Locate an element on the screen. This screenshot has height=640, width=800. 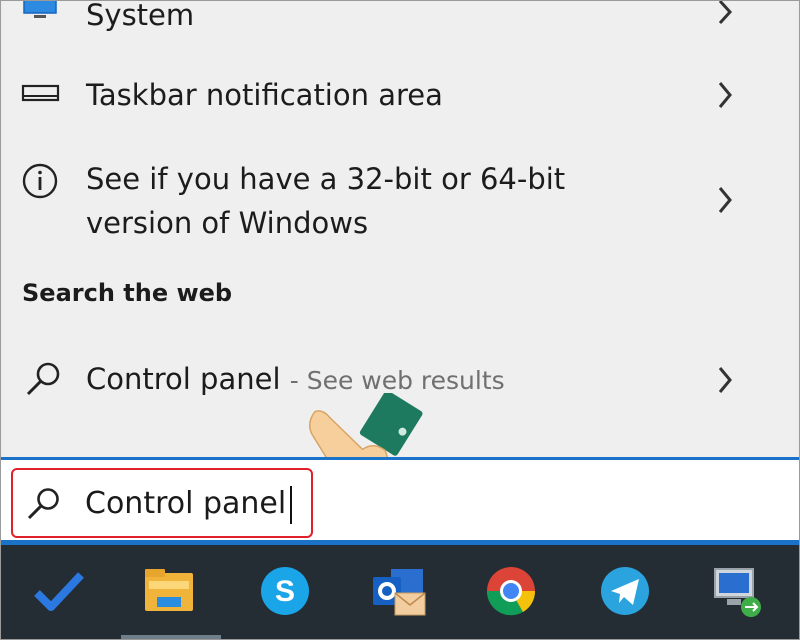
taskbar-icon is located at coordinates (40, 93).